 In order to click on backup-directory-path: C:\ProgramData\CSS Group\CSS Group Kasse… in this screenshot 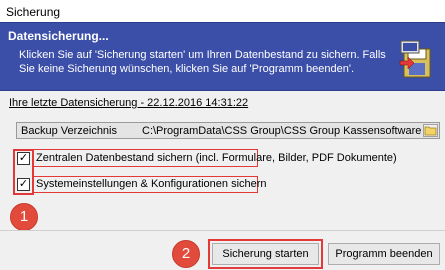, I will do `click(282, 131)`.